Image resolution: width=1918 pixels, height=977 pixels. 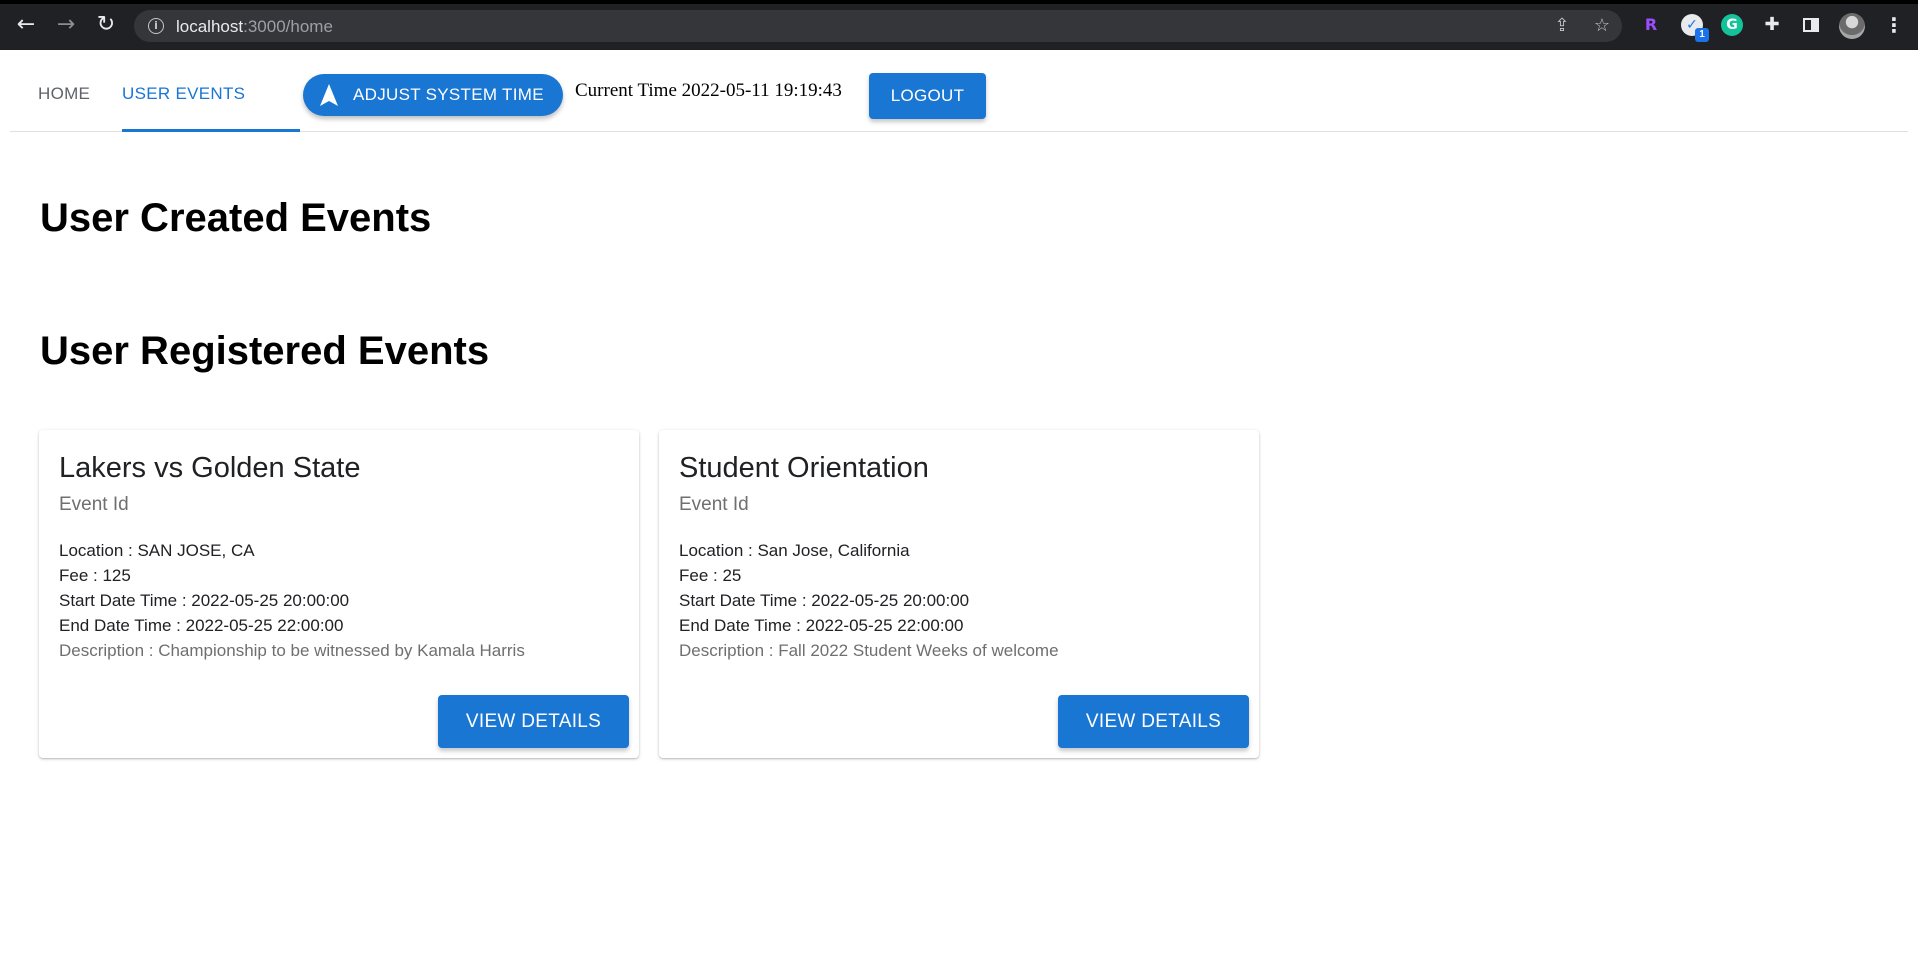 I want to click on user-registered-events-heading: User Registered Events, so click(x=265, y=351).